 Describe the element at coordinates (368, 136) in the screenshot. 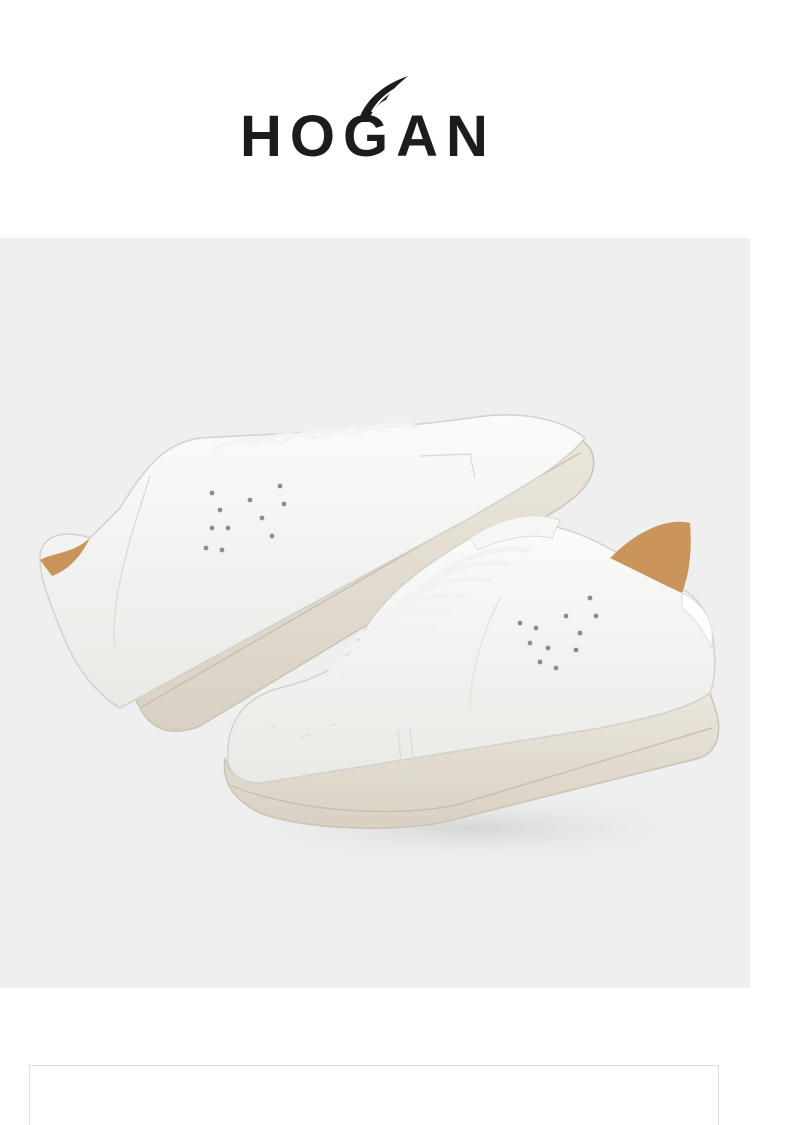

I see `brand-logo-text: HOGAN` at that location.